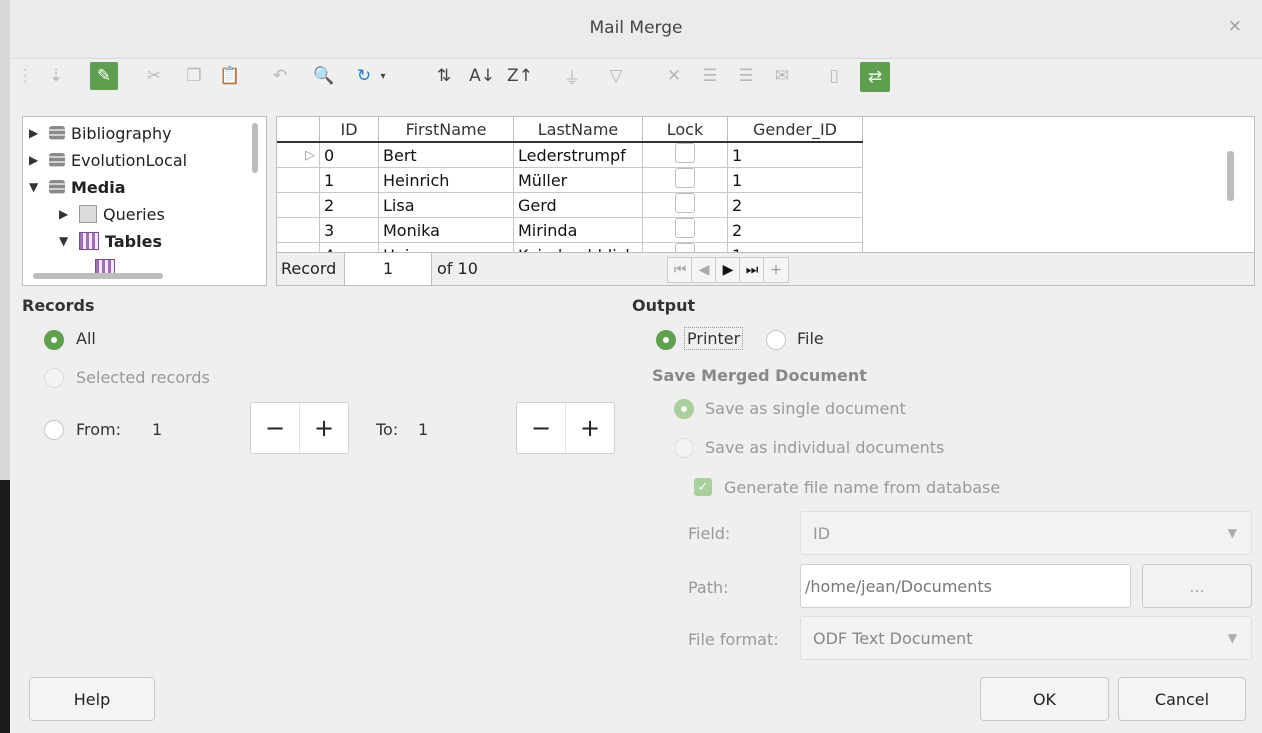 This screenshot has width=1262, height=733. I want to click on from-value: 1, so click(157, 429).